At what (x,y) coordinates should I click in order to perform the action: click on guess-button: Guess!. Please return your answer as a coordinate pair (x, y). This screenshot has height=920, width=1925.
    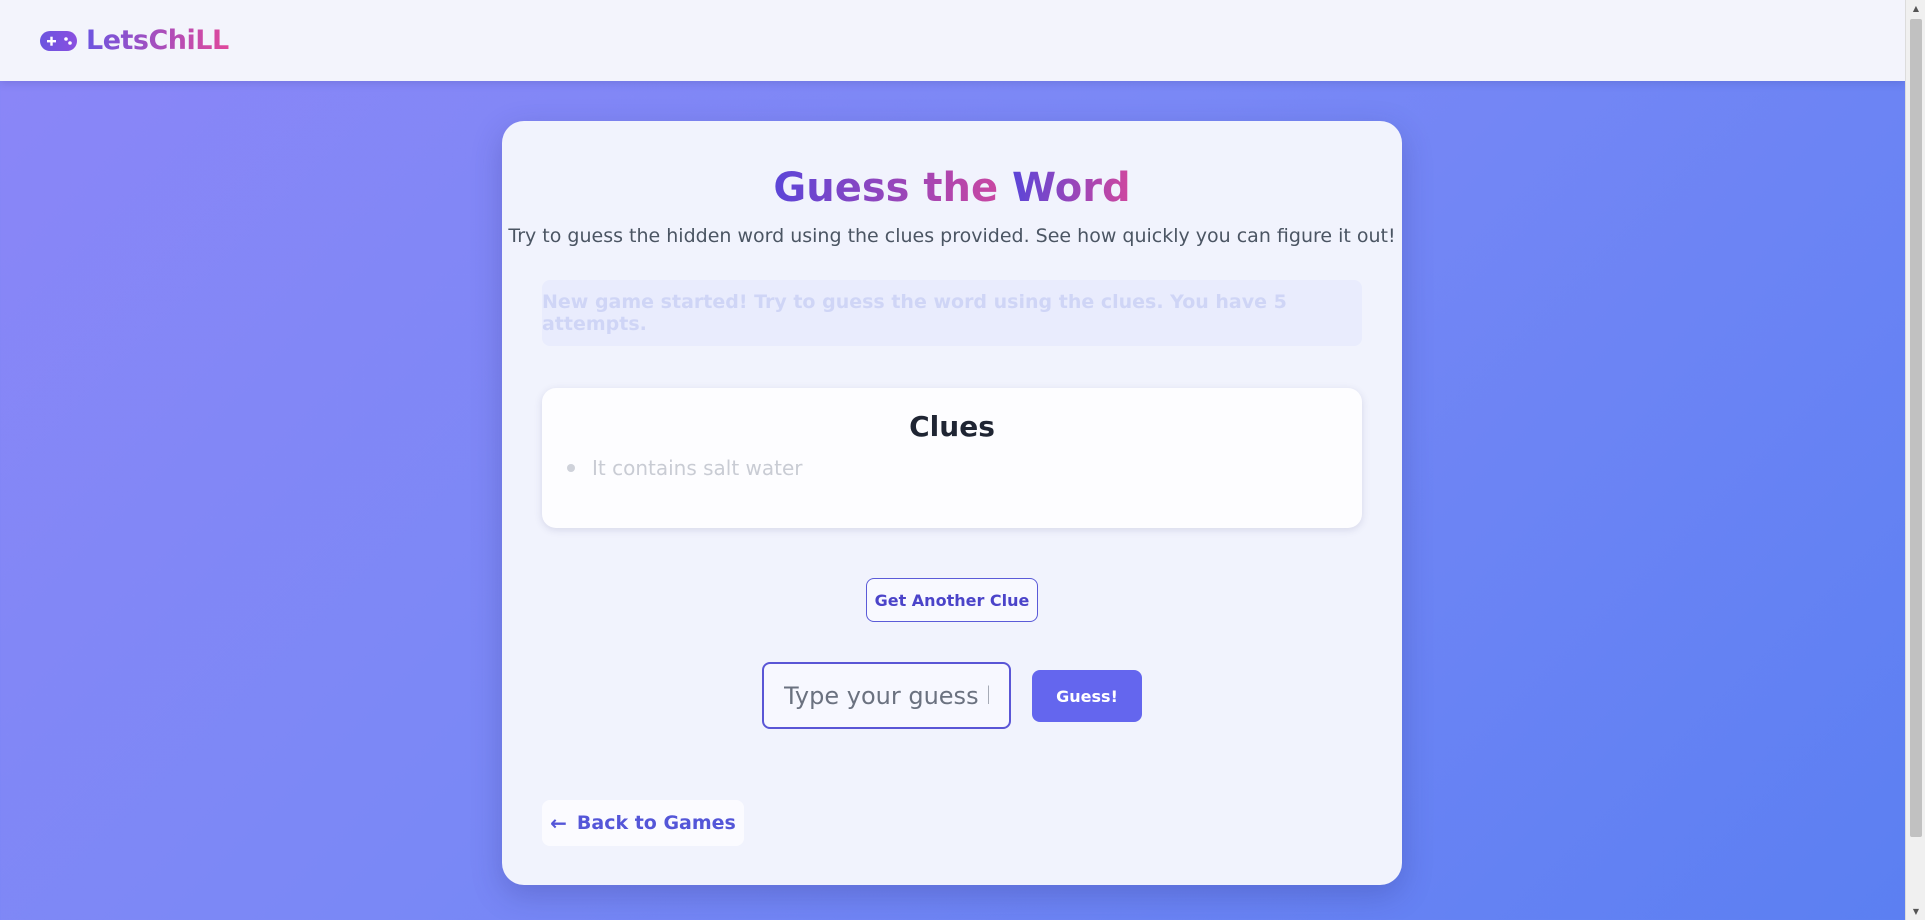
    Looking at the image, I should click on (1087, 696).